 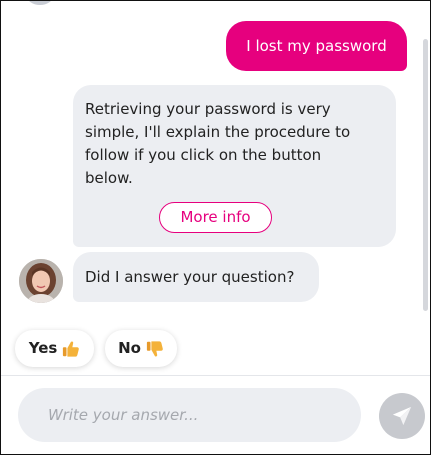 I want to click on user-message-bubble: I lost my password, so click(x=316, y=46).